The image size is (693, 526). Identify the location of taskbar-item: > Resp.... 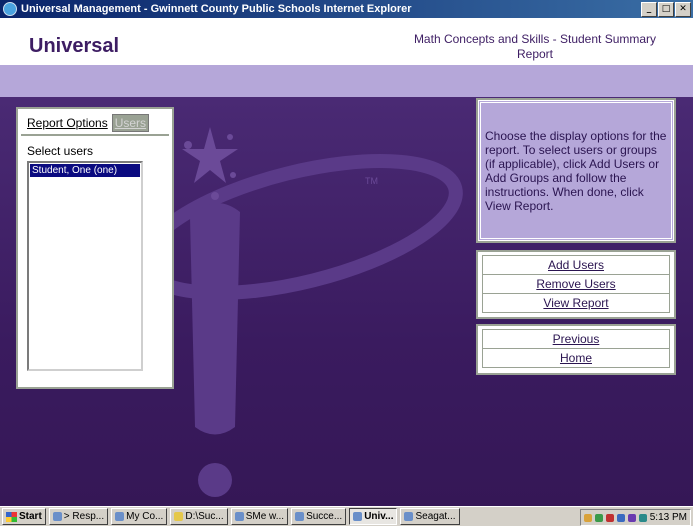
(78, 516).